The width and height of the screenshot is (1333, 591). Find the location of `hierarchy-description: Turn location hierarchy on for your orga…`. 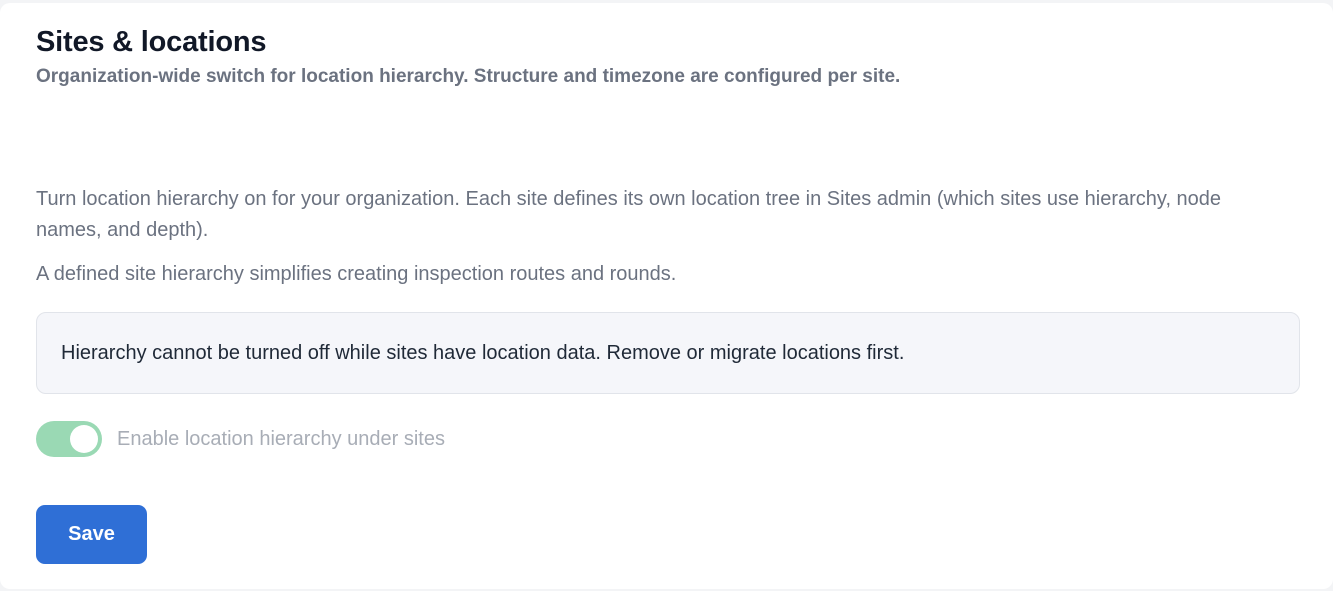

hierarchy-description: Turn location hierarchy on for your orga… is located at coordinates (629, 214).